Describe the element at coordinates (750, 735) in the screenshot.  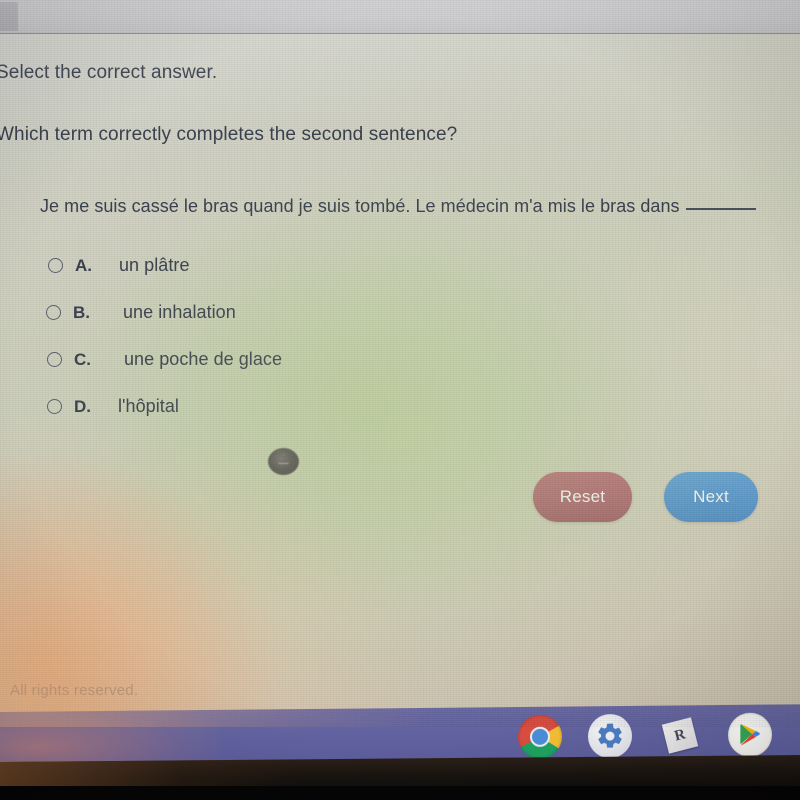
I see `google-play-icon` at that location.